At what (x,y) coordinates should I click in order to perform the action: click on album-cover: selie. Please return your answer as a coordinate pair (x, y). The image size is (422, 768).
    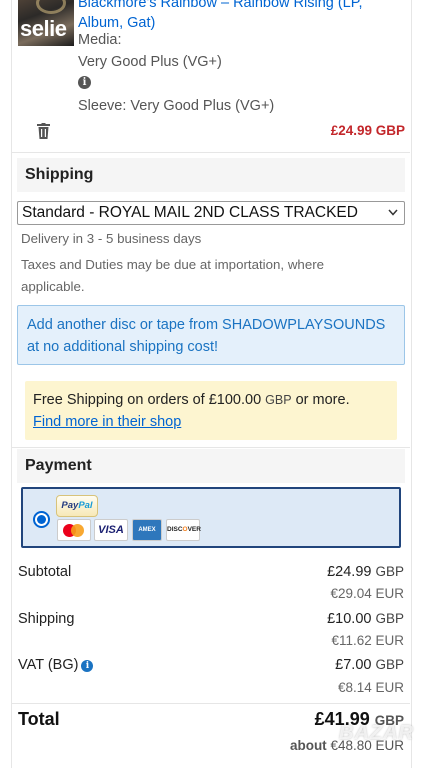
    Looking at the image, I should click on (46, 23).